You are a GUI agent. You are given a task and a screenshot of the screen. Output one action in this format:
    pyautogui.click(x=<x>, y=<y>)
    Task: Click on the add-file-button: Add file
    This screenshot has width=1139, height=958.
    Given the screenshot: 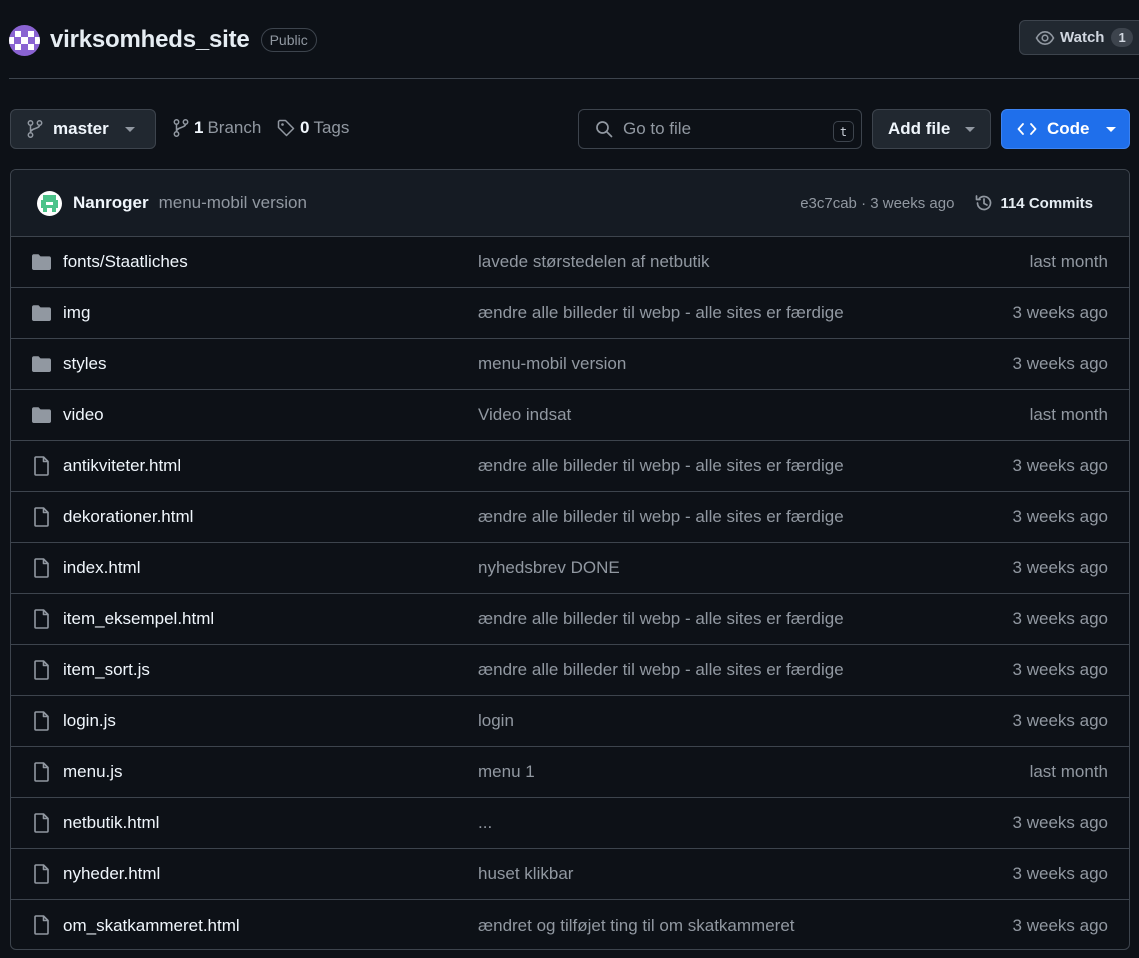 What is the action you would take?
    pyautogui.click(x=931, y=129)
    